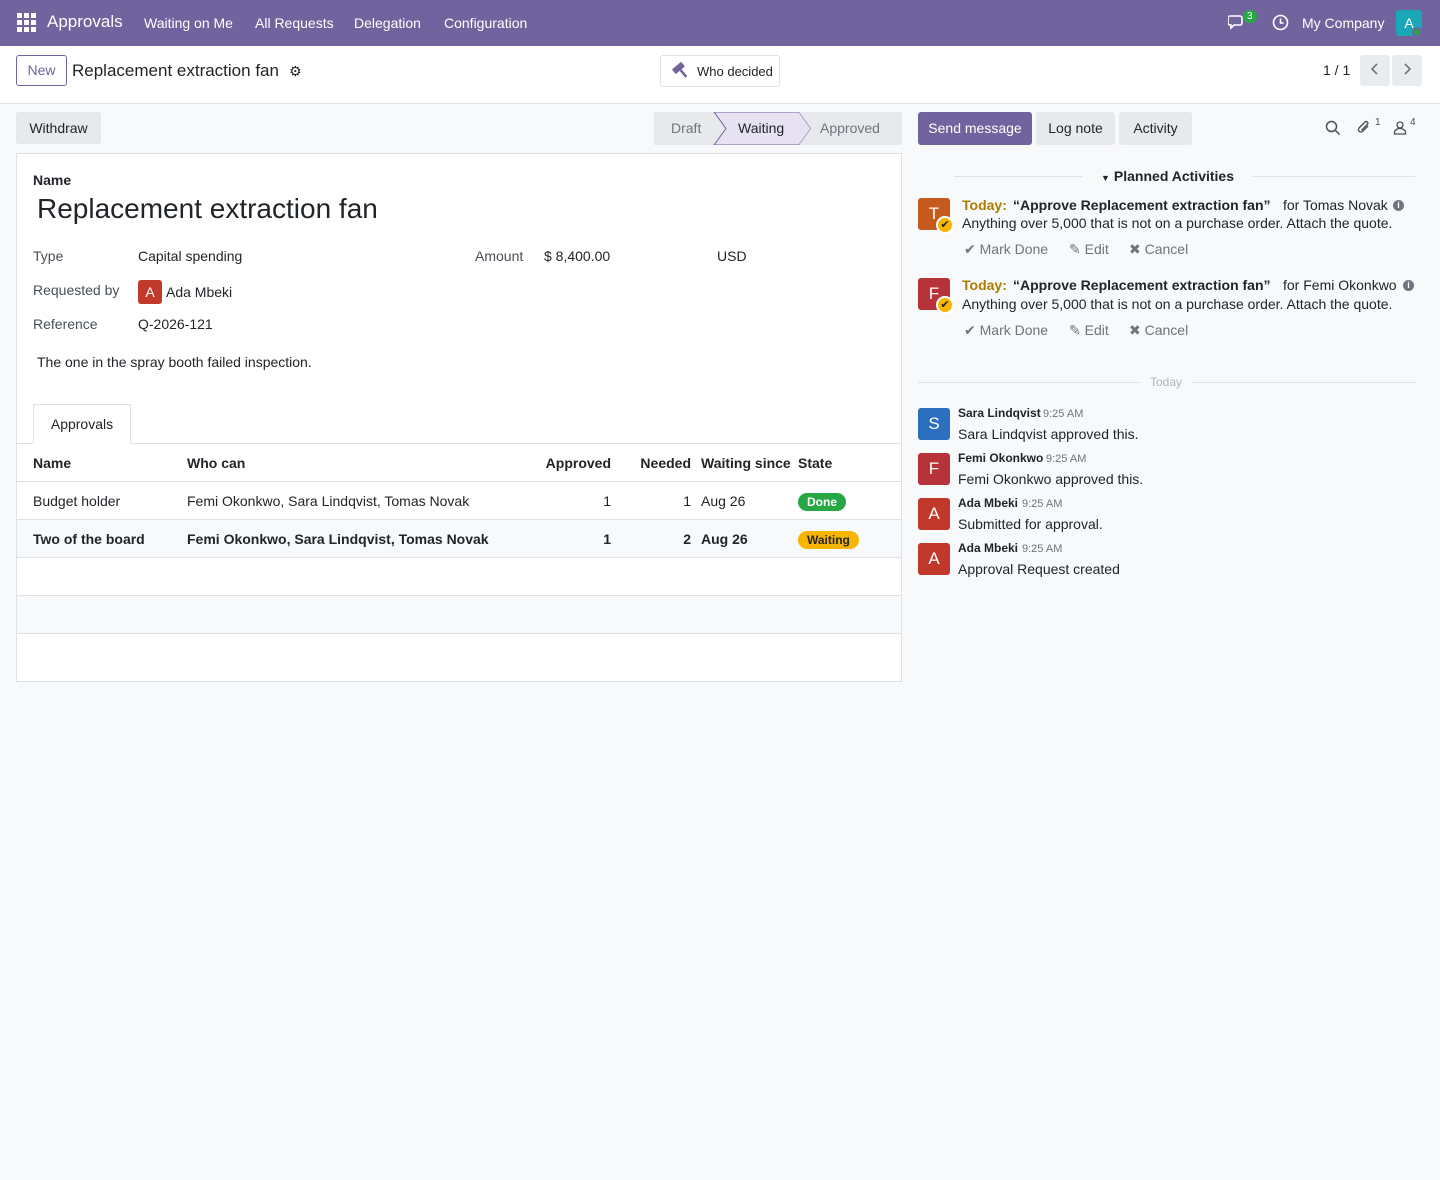 This screenshot has height=1180, width=1440. What do you see at coordinates (999, 413) in the screenshot?
I see `message-author: Sara Lindqvist` at bounding box center [999, 413].